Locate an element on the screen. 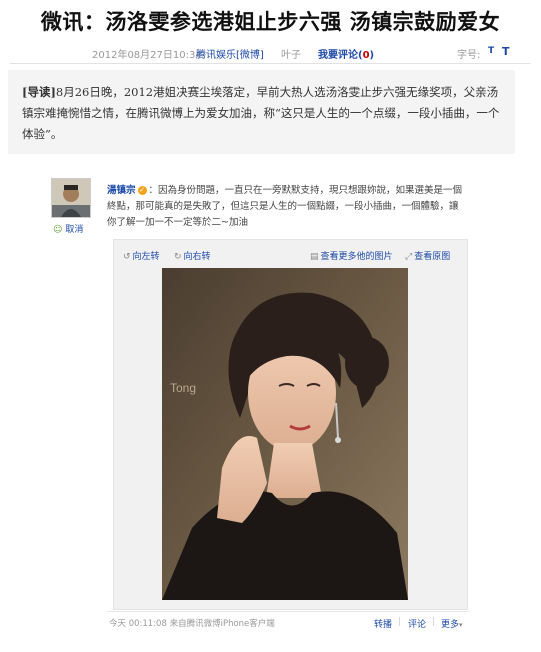 This screenshot has width=541, height=652. gallery-icon: ▤ is located at coordinates (314, 257).